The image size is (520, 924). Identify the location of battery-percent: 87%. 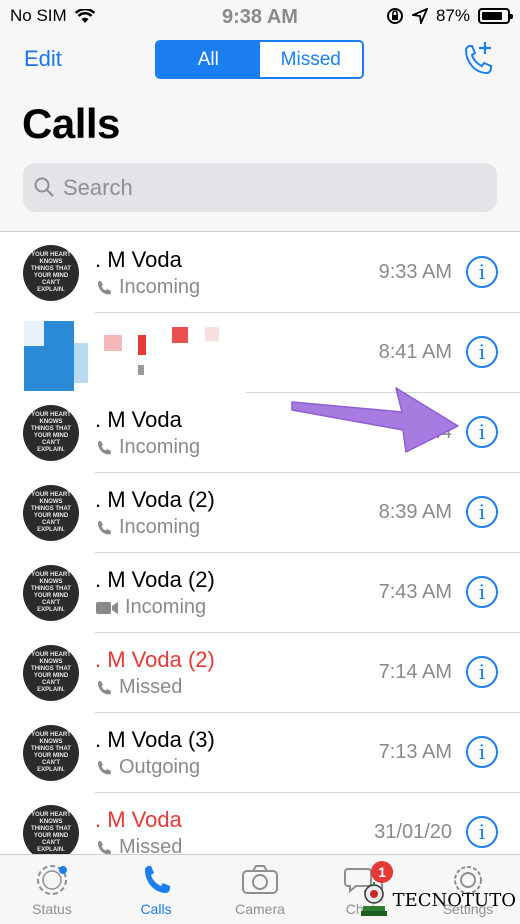
(452, 15).